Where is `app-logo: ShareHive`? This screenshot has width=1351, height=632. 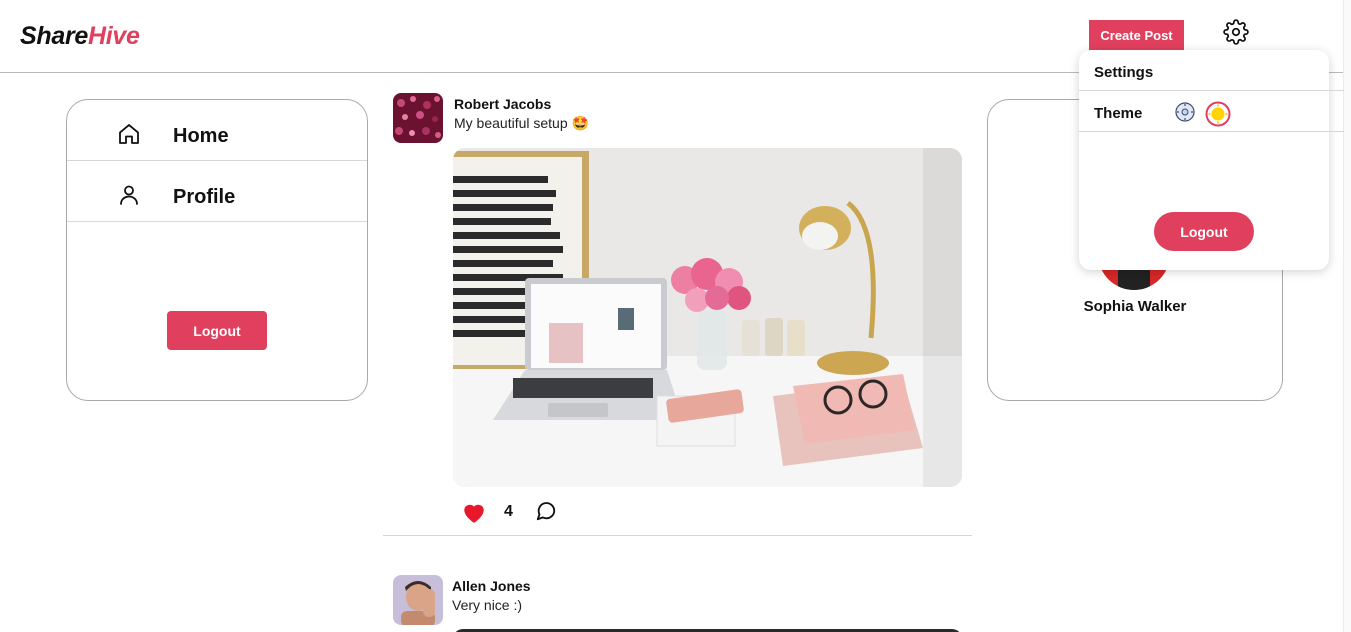
app-logo: ShareHive is located at coordinates (80, 36).